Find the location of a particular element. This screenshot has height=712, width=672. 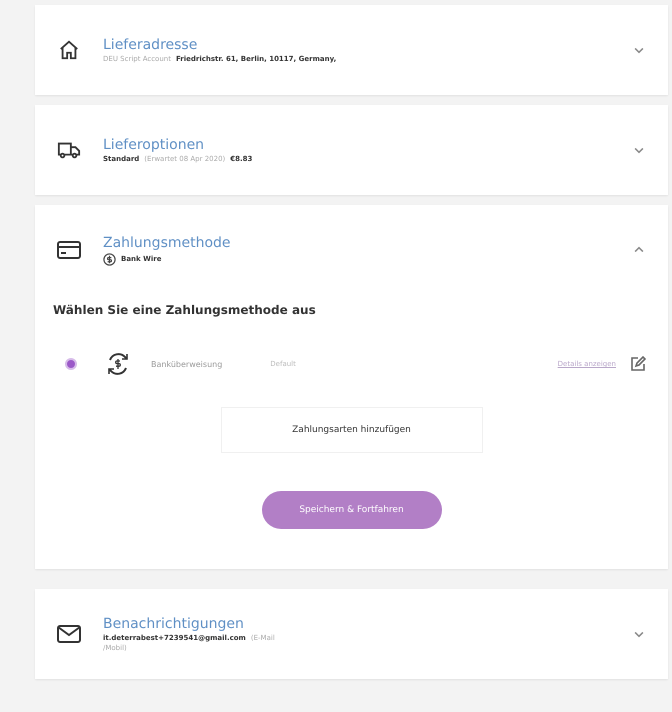

house-icon is located at coordinates (69, 50).